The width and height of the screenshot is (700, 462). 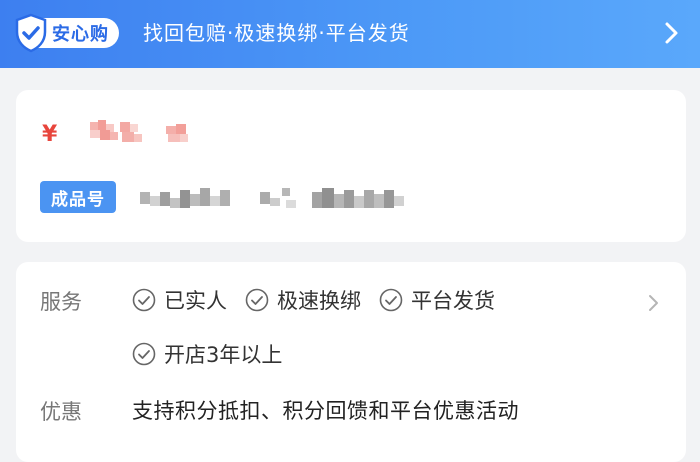 What do you see at coordinates (50, 134) in the screenshot?
I see `currency-symbol: ¥` at bounding box center [50, 134].